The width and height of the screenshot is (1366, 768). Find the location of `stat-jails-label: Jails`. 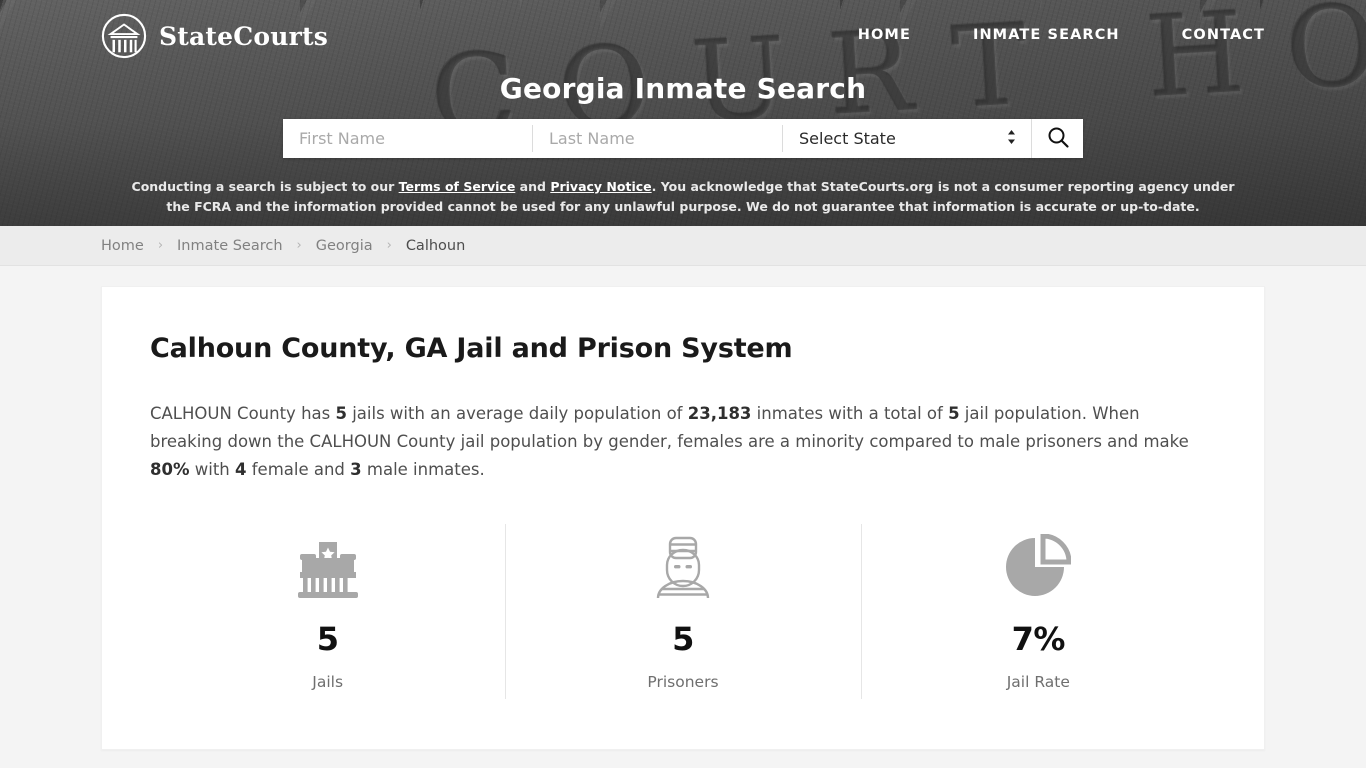

stat-jails-label: Jails is located at coordinates (328, 682).